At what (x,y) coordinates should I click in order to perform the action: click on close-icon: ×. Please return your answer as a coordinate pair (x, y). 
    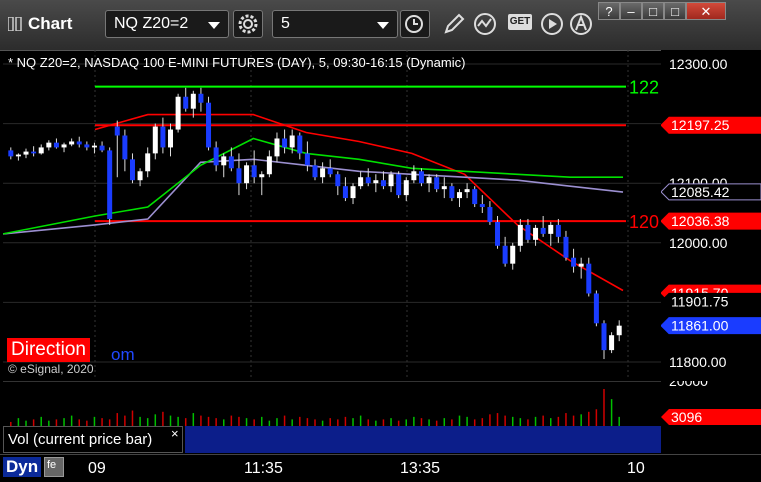
    Looking at the image, I should click on (175, 433).